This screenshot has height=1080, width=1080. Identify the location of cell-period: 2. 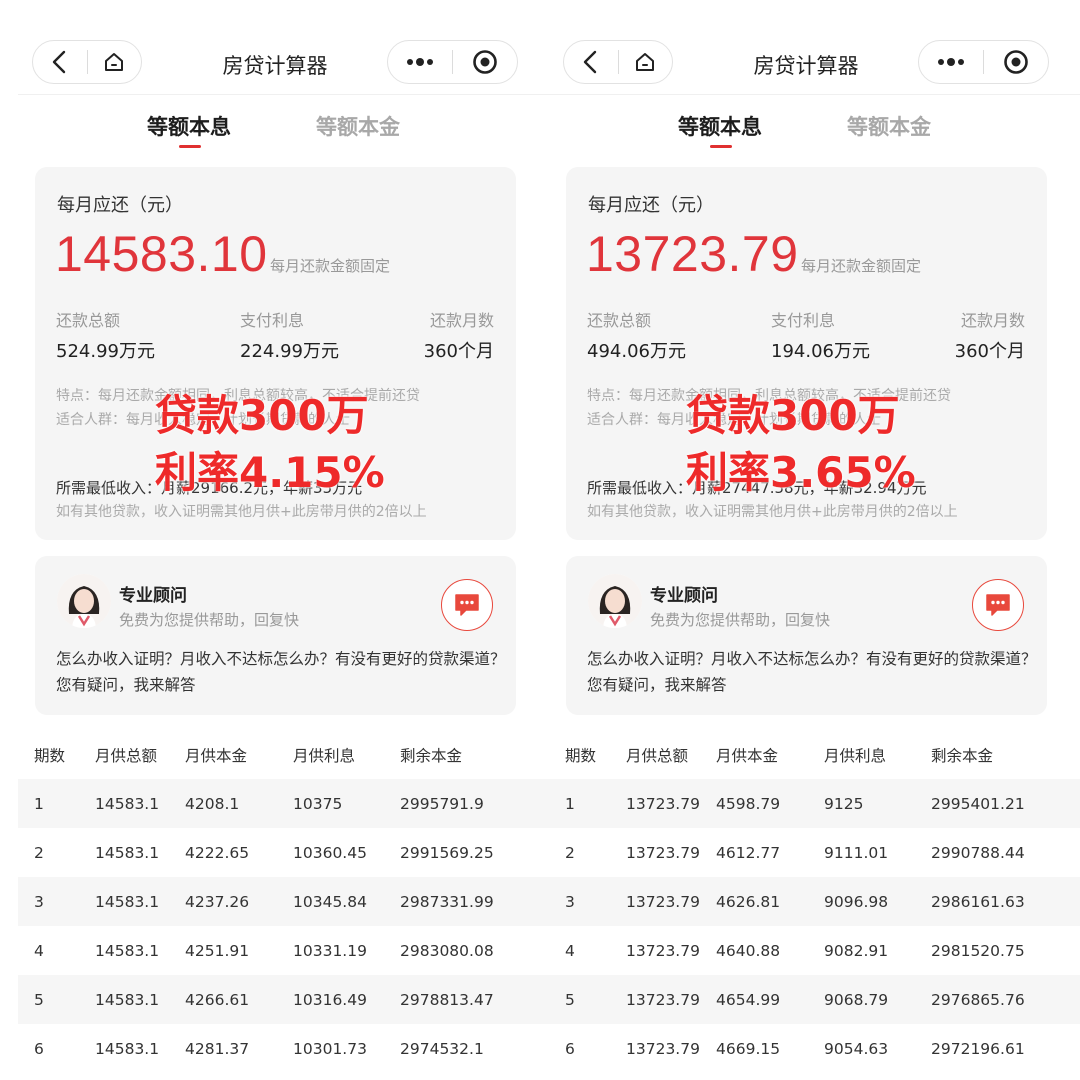
(39, 852).